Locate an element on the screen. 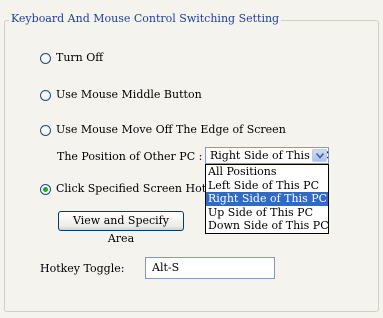 This screenshot has width=383, height=318. dropdown-option-highlighted: Right Side of This PC is located at coordinates (267, 199).